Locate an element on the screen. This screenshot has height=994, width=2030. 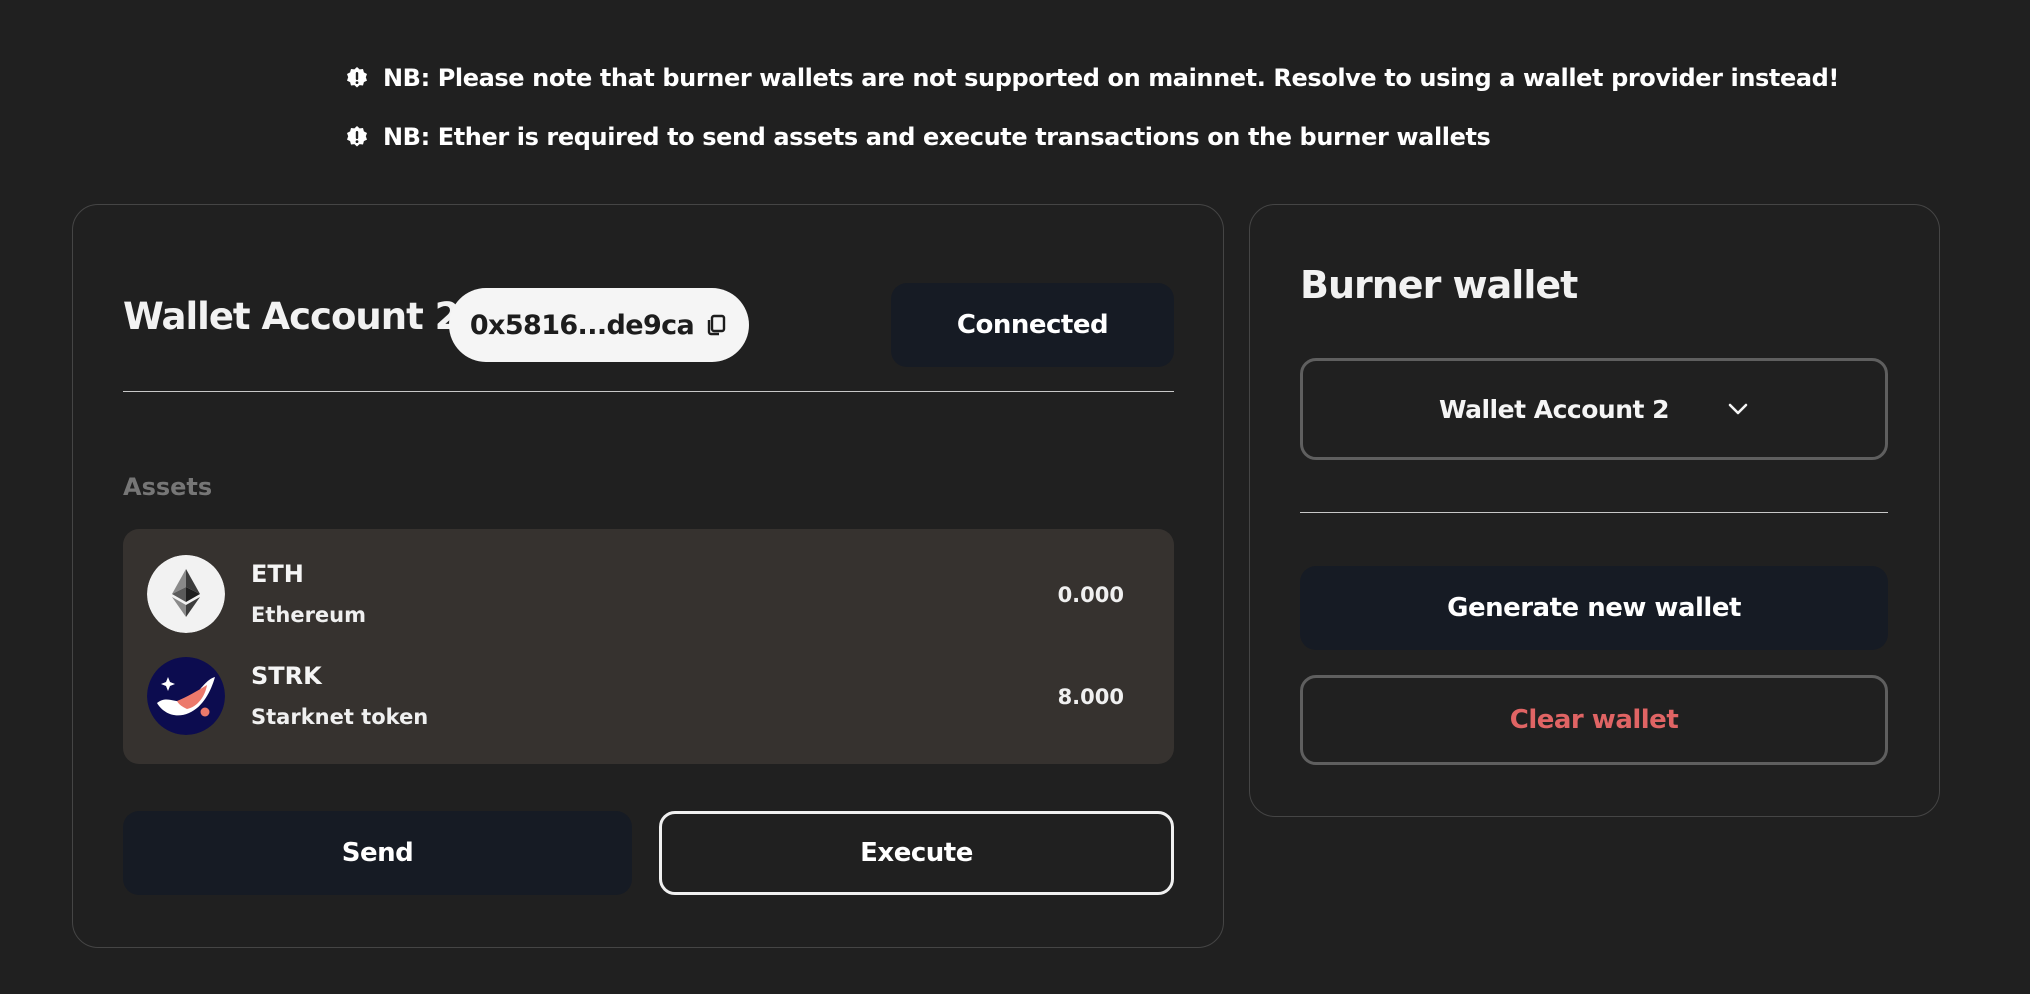
copy-address-button: 0x5816...de9ca is located at coordinates (599, 325).